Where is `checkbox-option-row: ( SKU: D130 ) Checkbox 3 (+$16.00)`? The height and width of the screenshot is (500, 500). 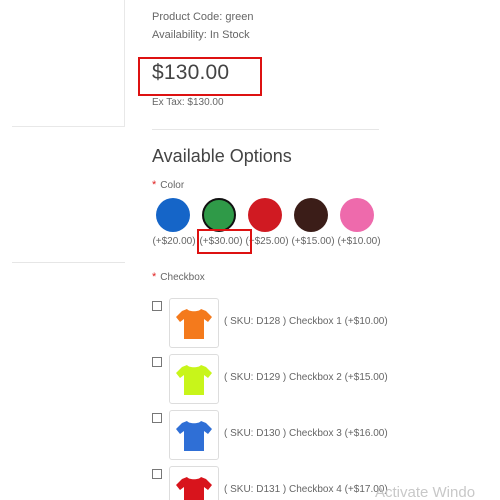
checkbox-option-row: ( SKU: D130 ) Checkbox 3 (+$16.00) is located at coordinates (300, 436).